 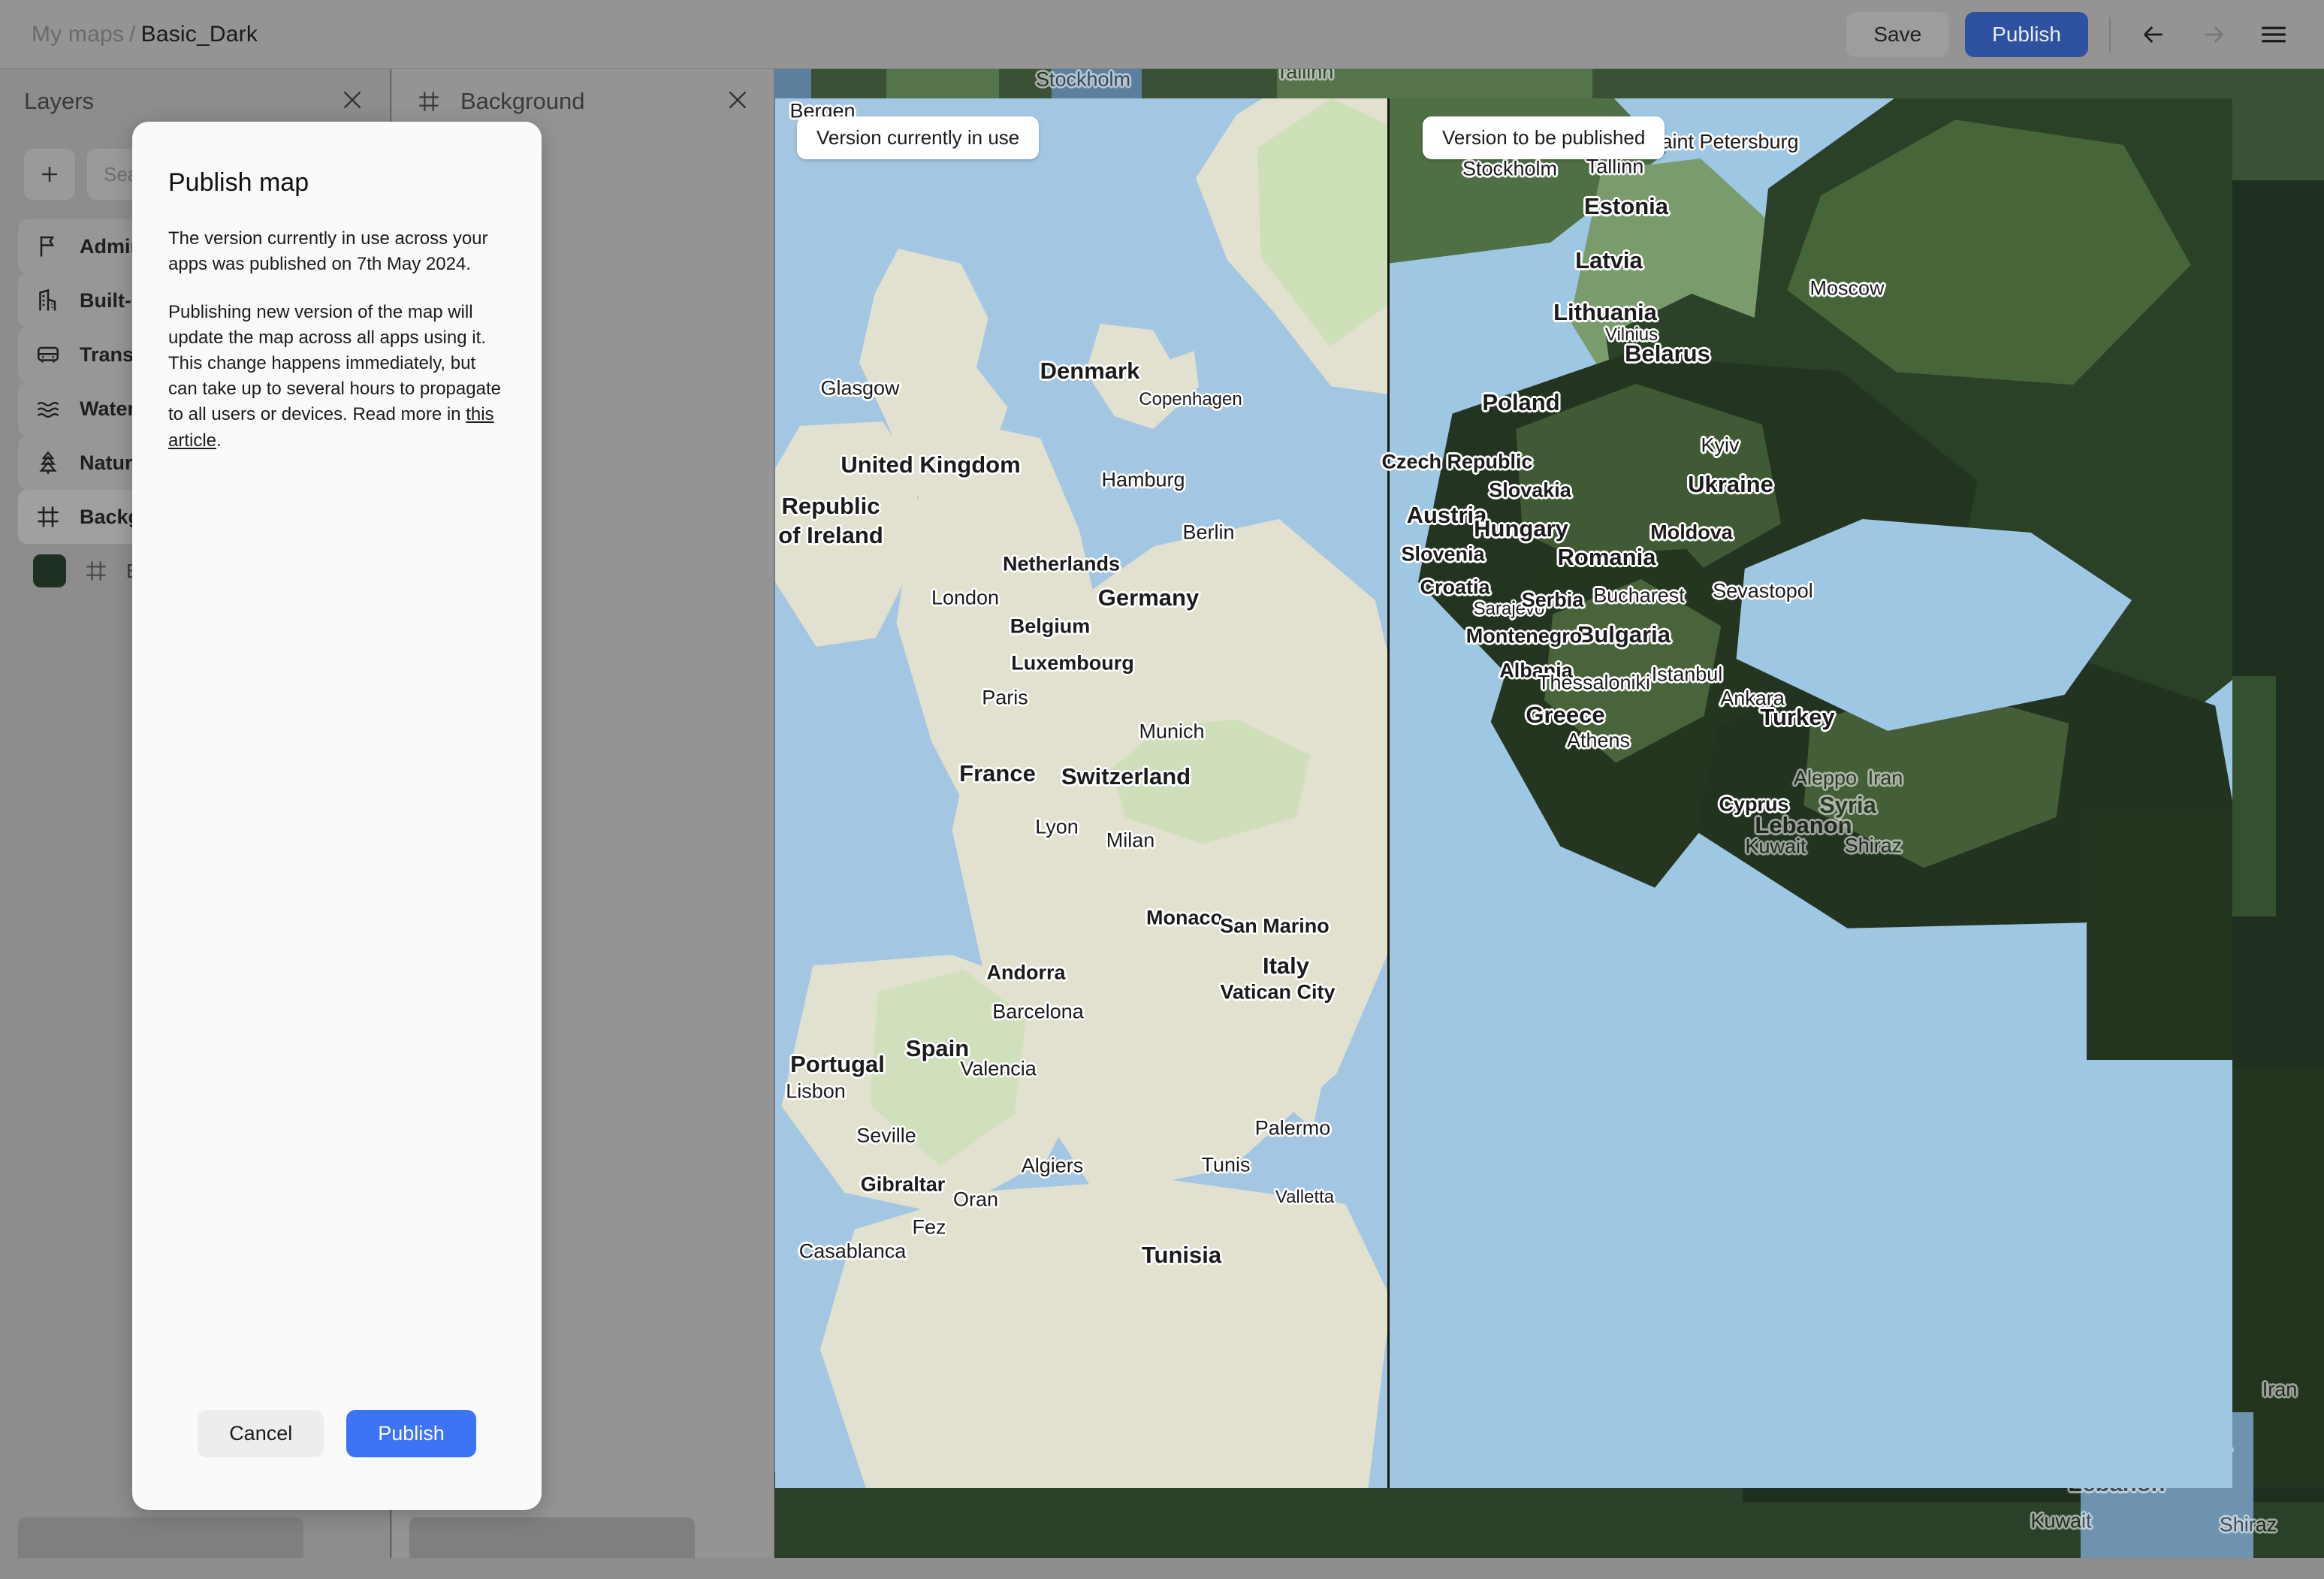 I want to click on map-label: Ankara, so click(x=1752, y=699).